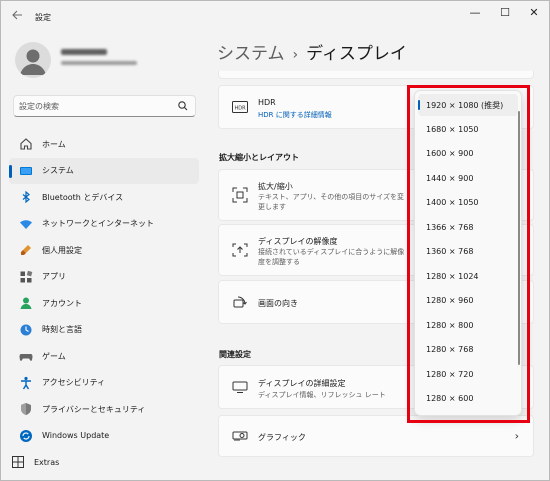 This screenshot has width=550, height=481. Describe the element at coordinates (267, 102) in the screenshot. I see `hdr-title: HDR` at that location.